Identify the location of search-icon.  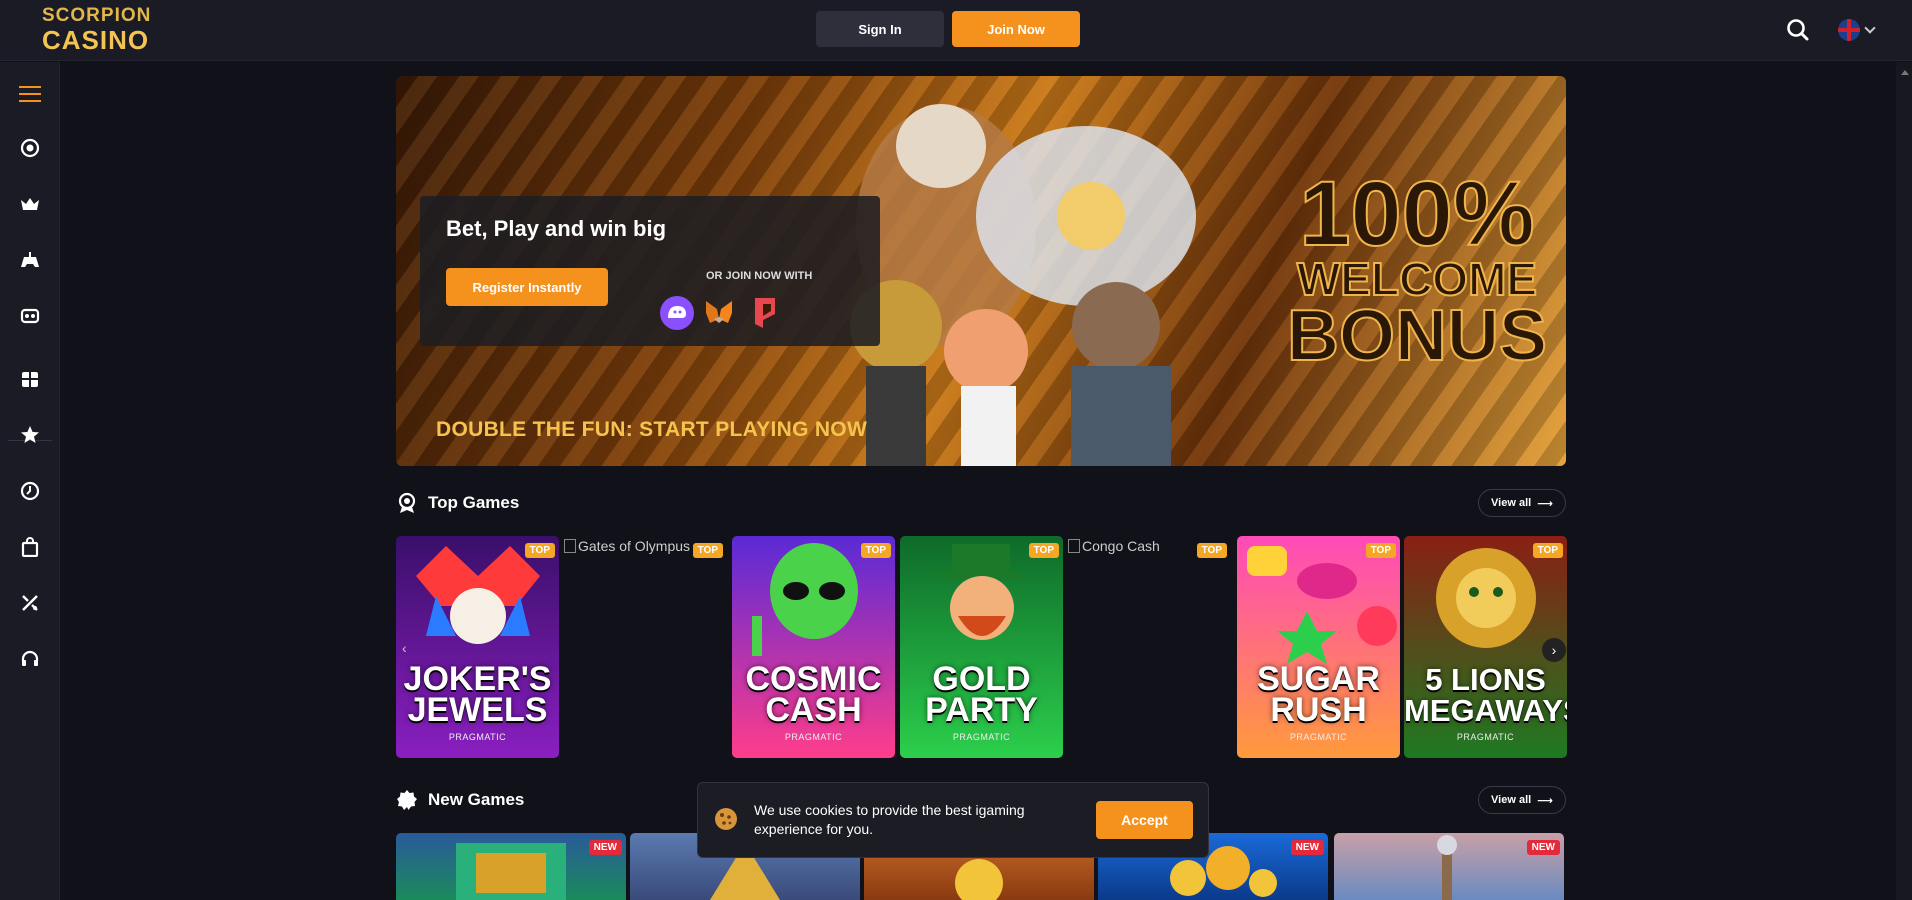
(1798, 30).